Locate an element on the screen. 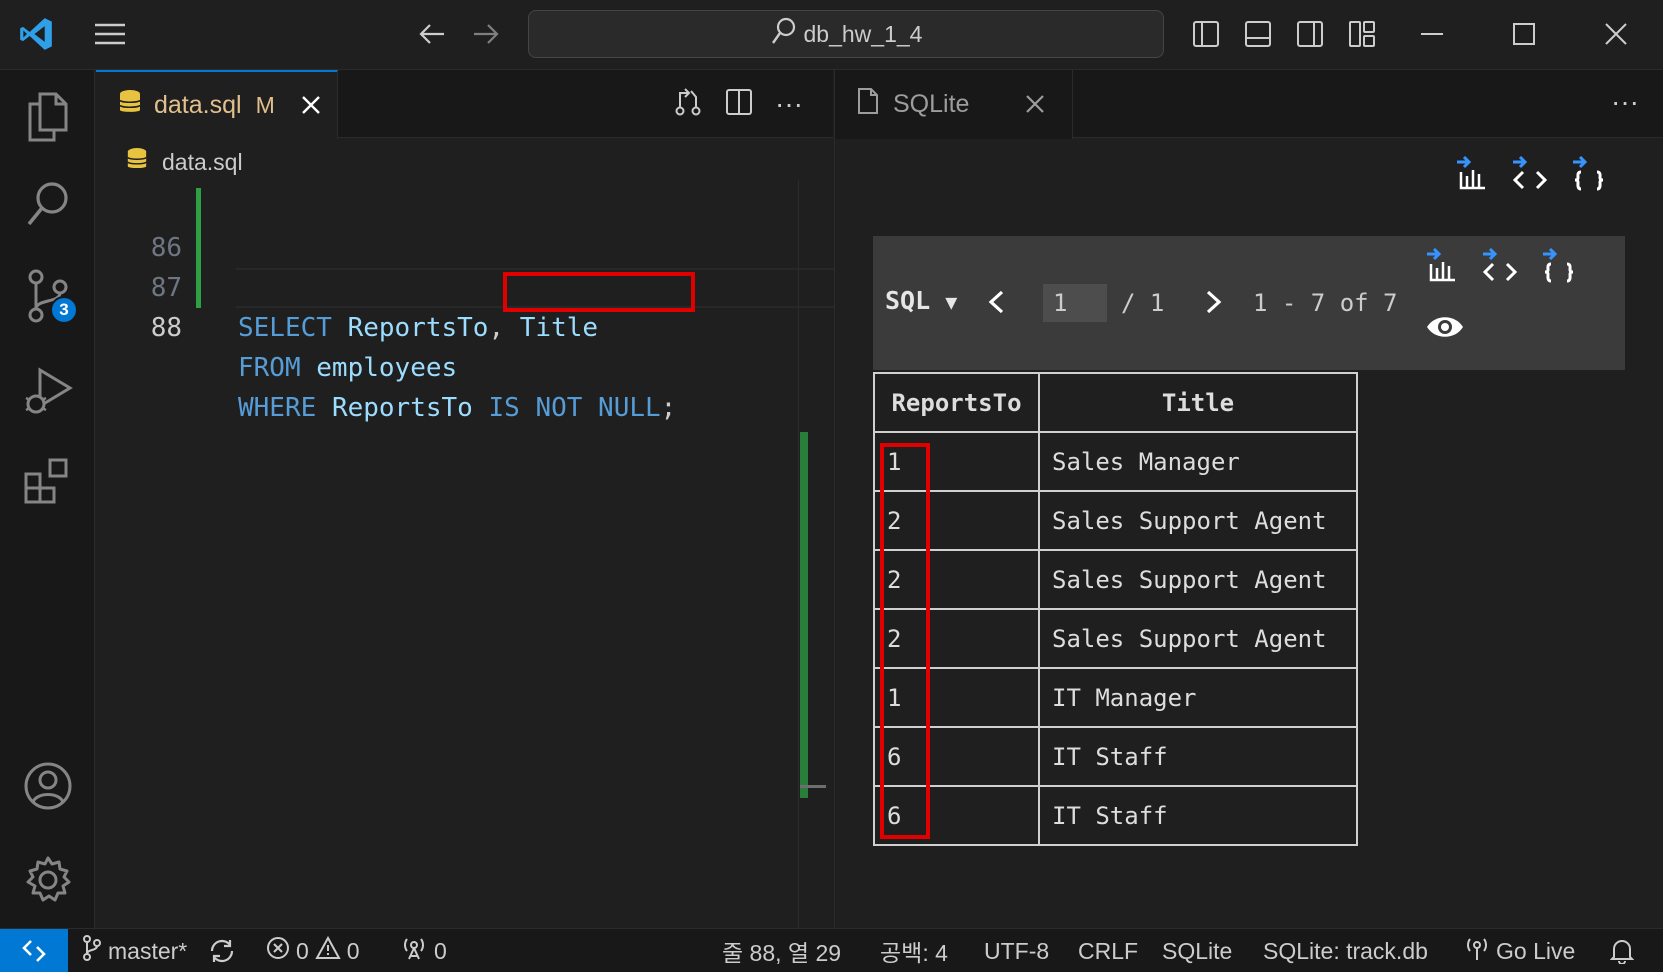 The image size is (1663, 972). next-page-icon is located at coordinates (1214, 304).